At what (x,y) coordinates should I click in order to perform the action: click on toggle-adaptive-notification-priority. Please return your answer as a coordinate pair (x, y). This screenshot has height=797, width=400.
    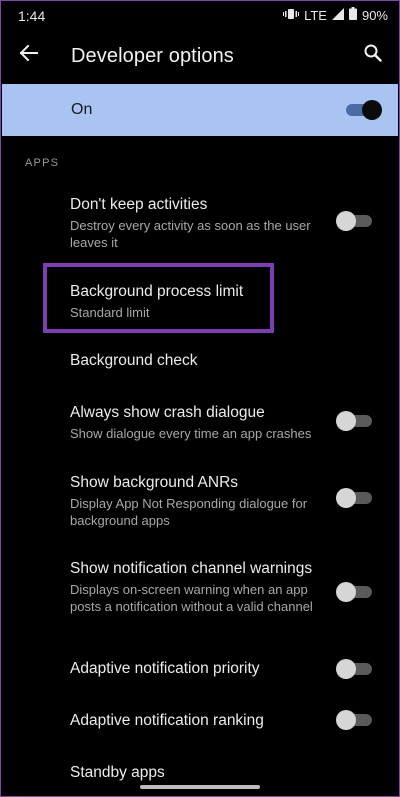
    Looking at the image, I should click on (354, 669).